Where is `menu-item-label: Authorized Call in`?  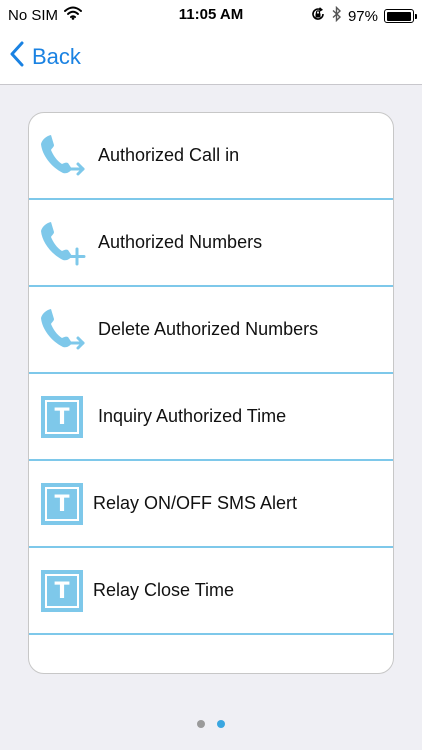 menu-item-label: Authorized Call in is located at coordinates (169, 155).